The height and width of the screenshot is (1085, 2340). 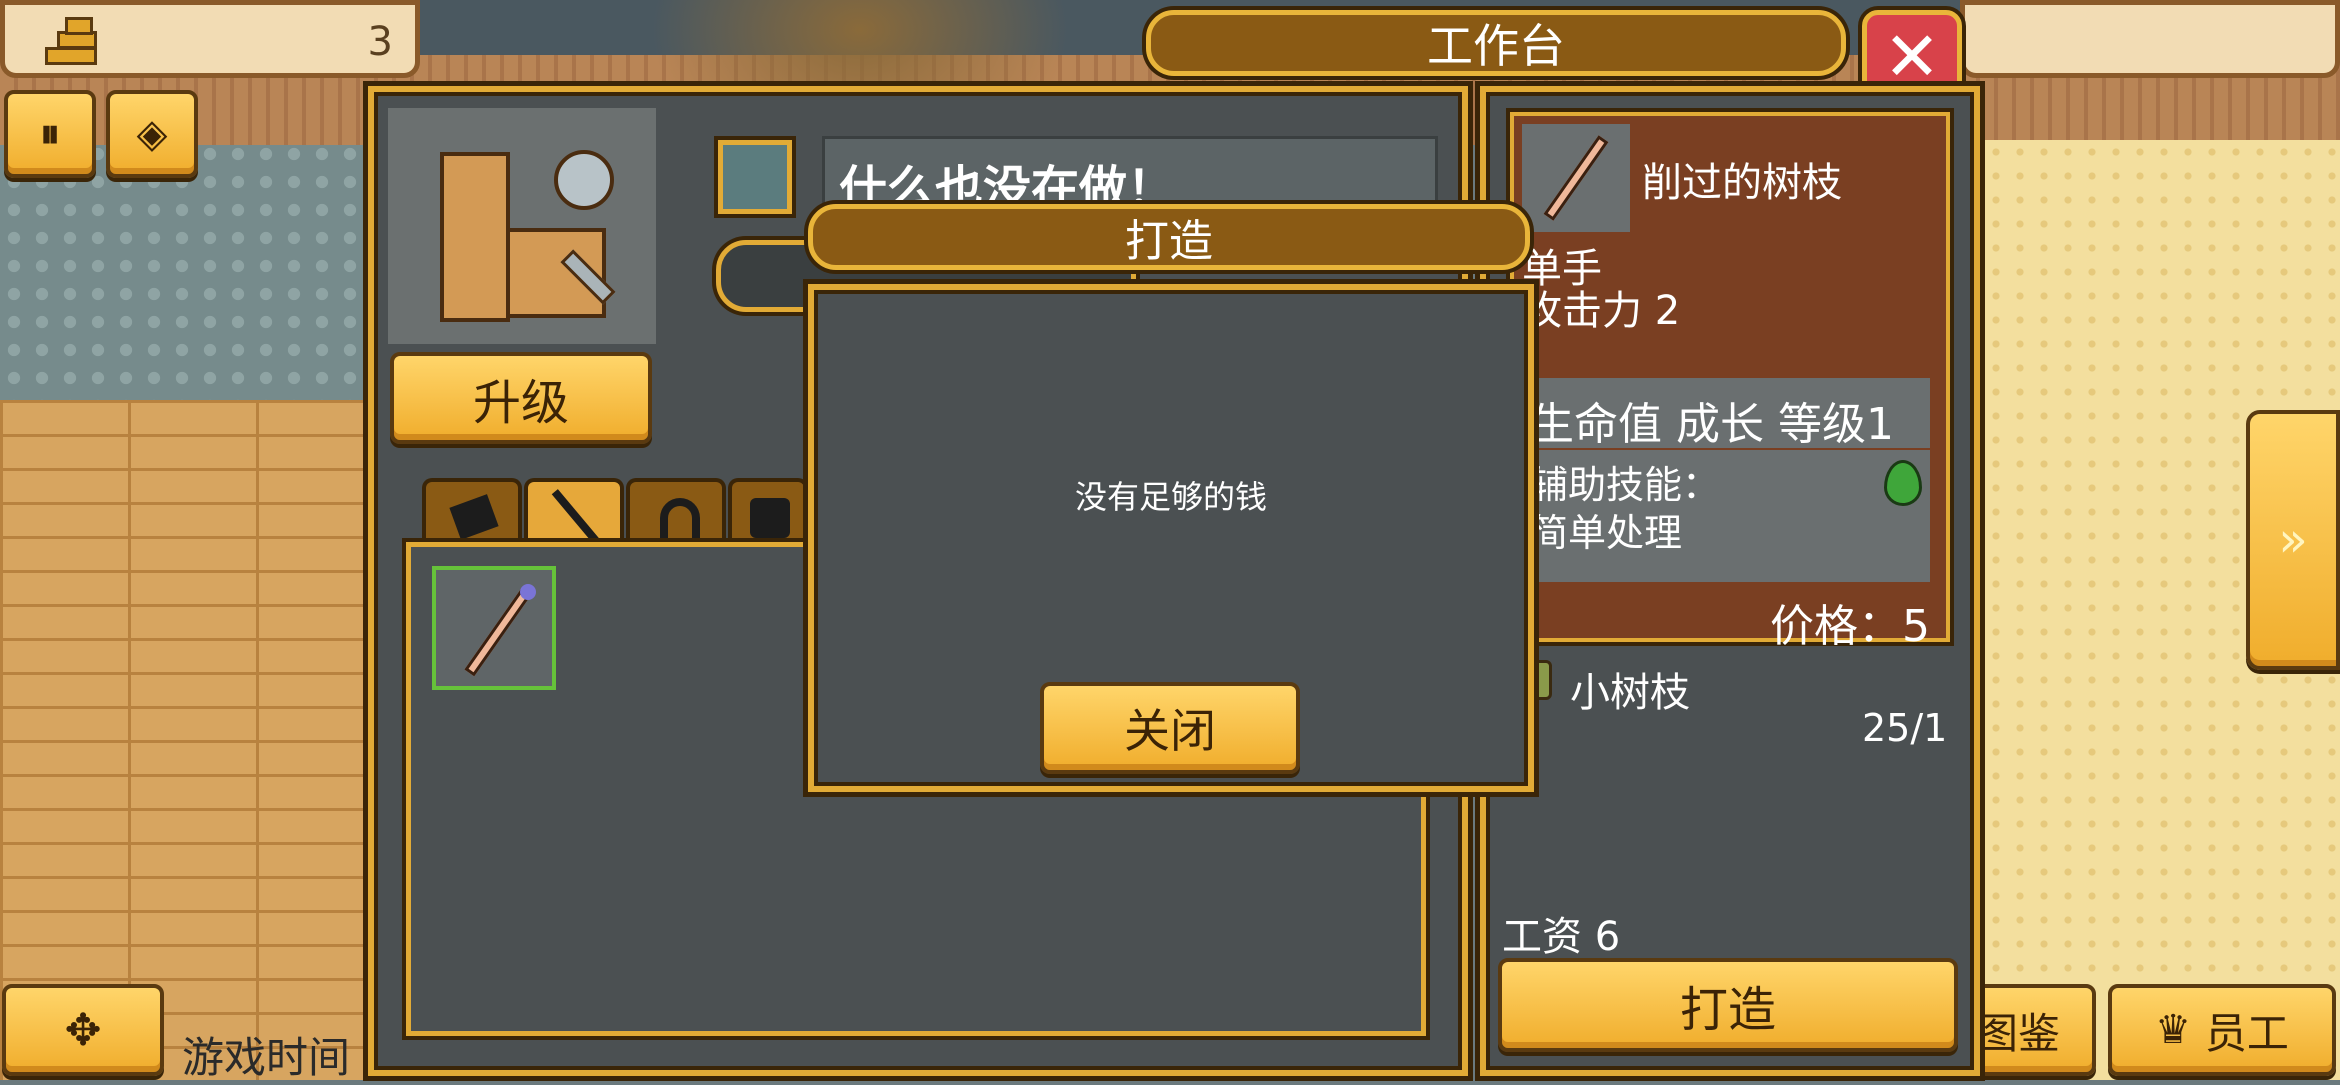 I want to click on staff-button: ♛ 员工, so click(x=2222, y=1030).